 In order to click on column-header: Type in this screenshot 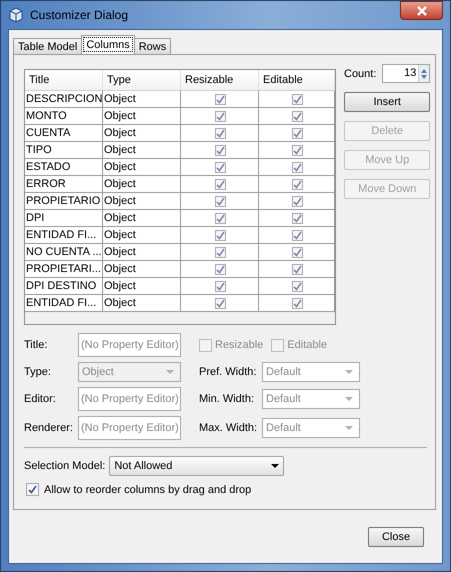, I will do `click(142, 80)`.